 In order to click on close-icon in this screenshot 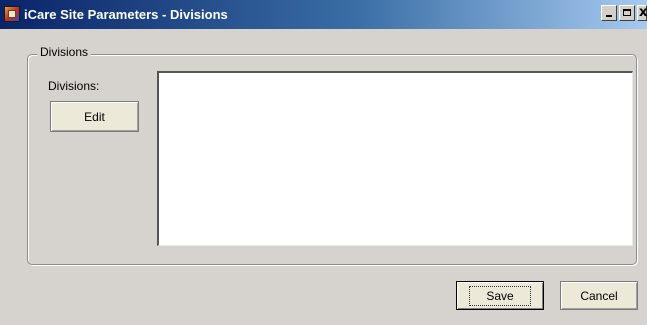, I will do `click(642, 13)`.